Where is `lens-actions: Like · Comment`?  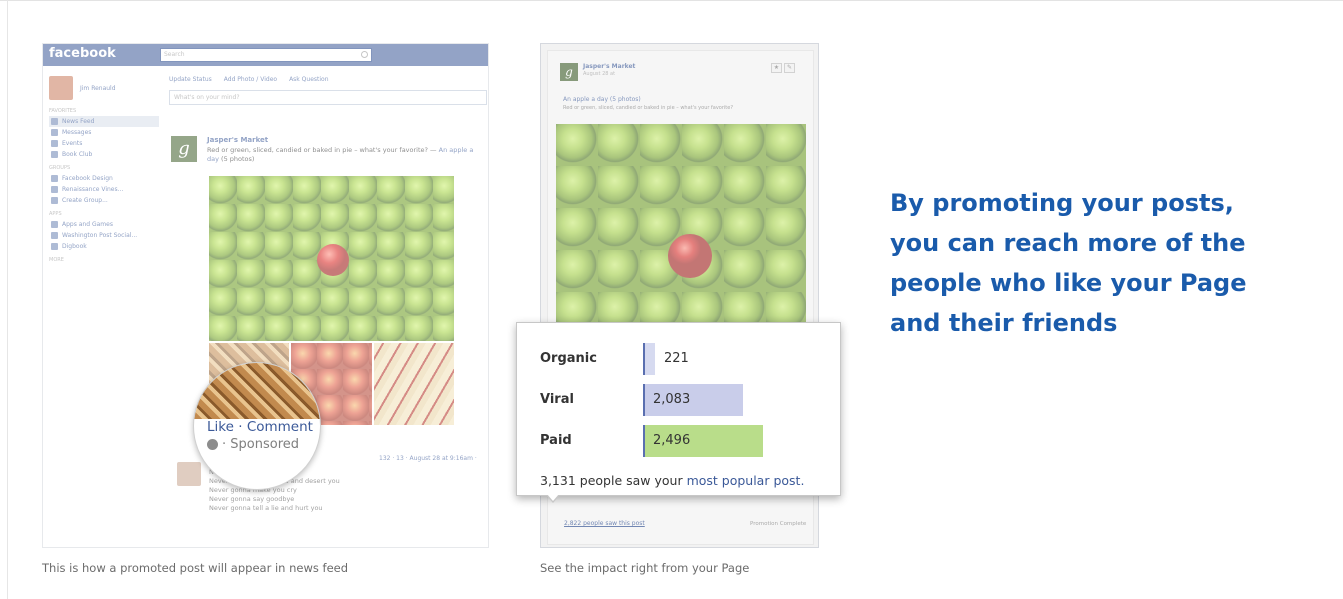 lens-actions: Like · Comment is located at coordinates (260, 427).